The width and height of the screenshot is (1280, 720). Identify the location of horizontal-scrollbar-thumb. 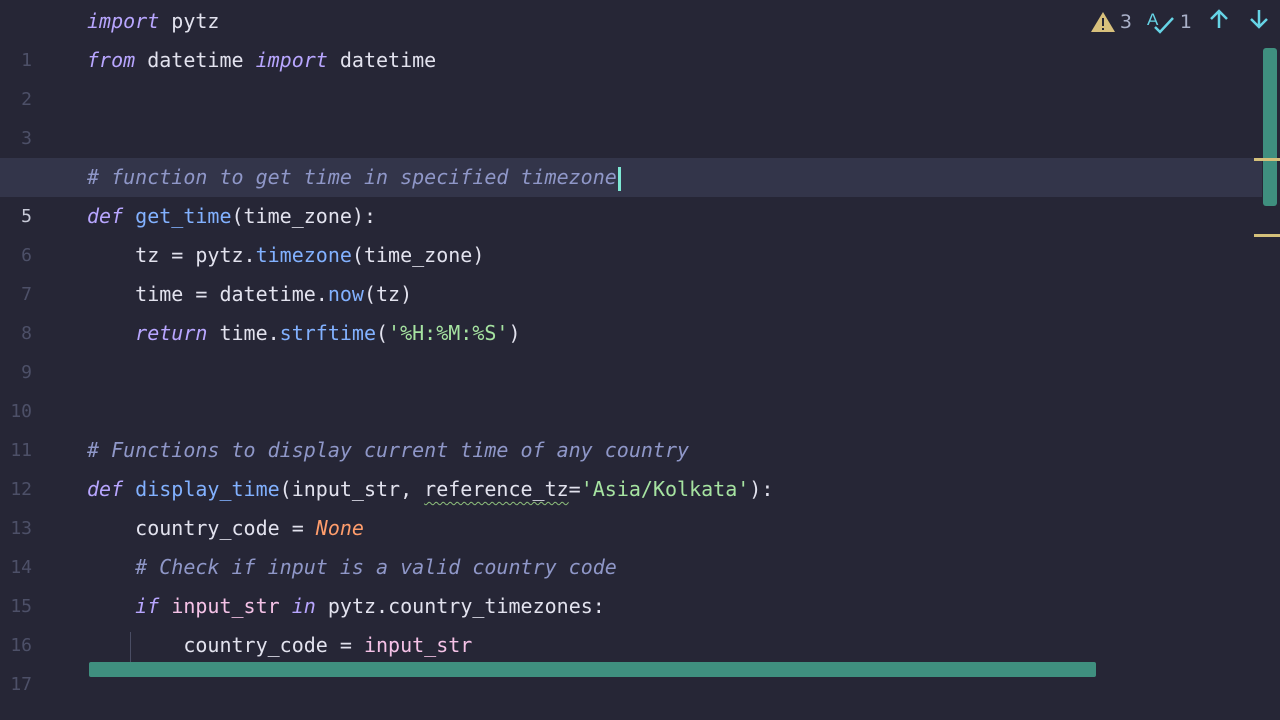
(592, 669).